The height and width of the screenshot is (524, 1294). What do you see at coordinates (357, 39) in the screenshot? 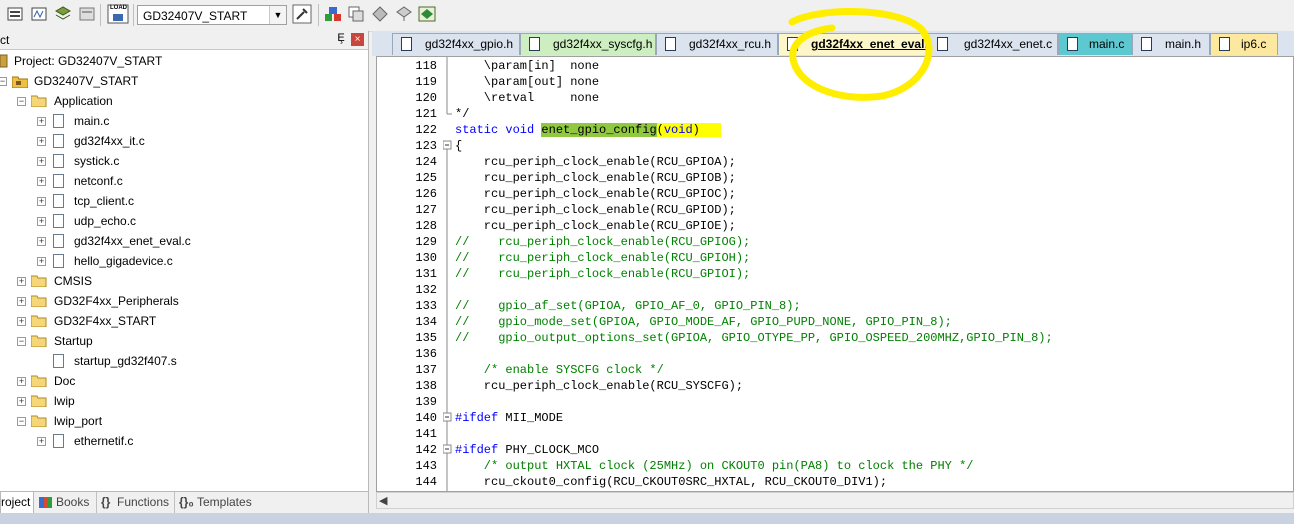
I see `close-icon: ×` at bounding box center [357, 39].